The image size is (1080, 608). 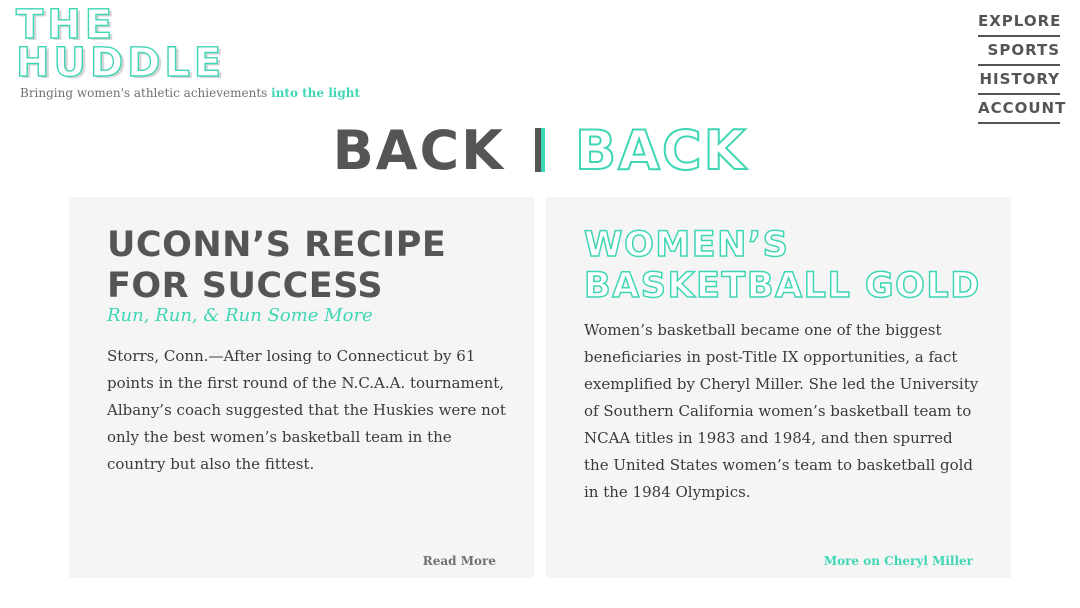 What do you see at coordinates (661, 150) in the screenshot?
I see `headline-right: BACK` at bounding box center [661, 150].